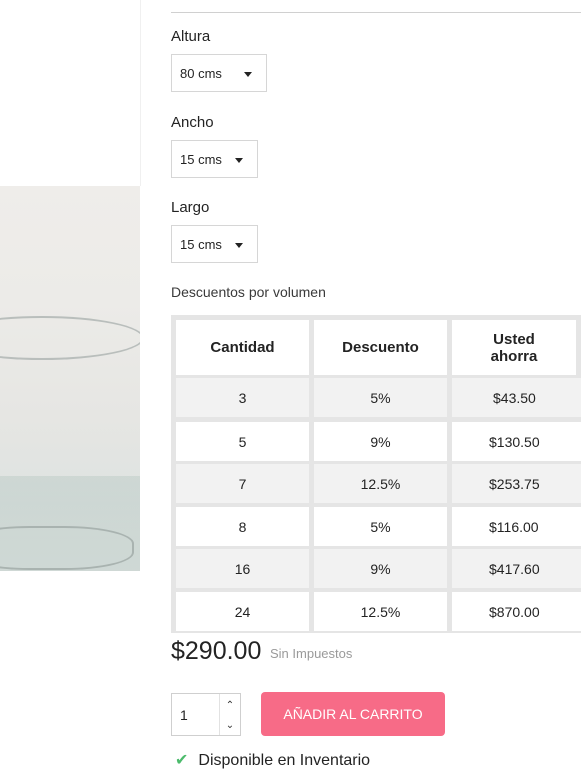  What do you see at coordinates (516, 568) in the screenshot?
I see `table-cell: $417.60` at bounding box center [516, 568].